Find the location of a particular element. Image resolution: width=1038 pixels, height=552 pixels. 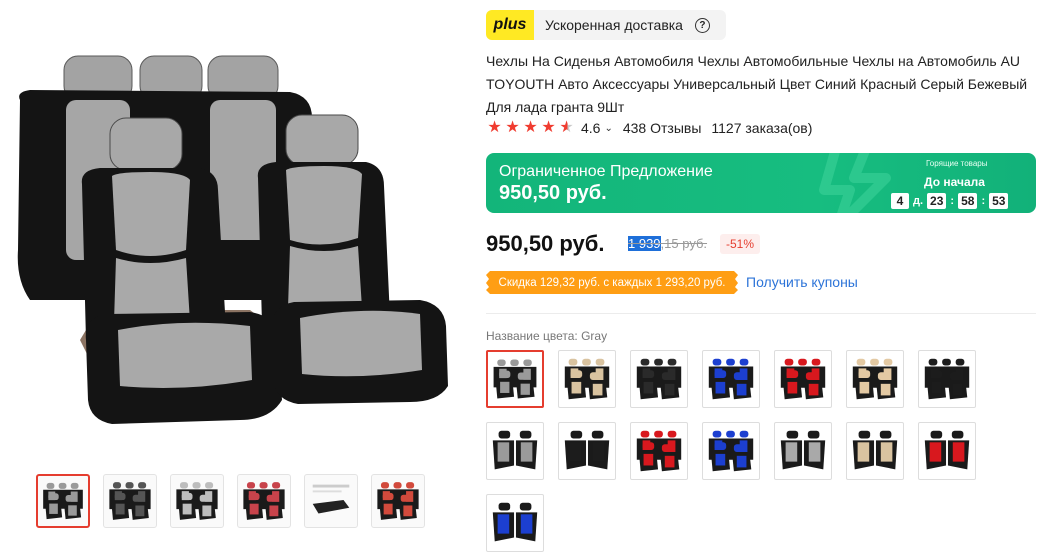

plus-logo: plus is located at coordinates (510, 25).